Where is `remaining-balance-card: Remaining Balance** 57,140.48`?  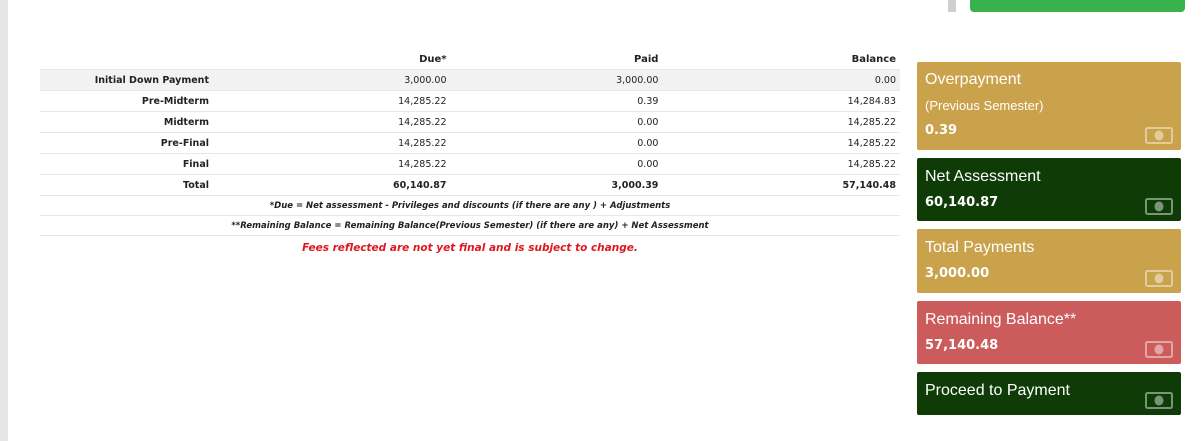
remaining-balance-card: Remaining Balance** 57,140.48 is located at coordinates (1049, 332).